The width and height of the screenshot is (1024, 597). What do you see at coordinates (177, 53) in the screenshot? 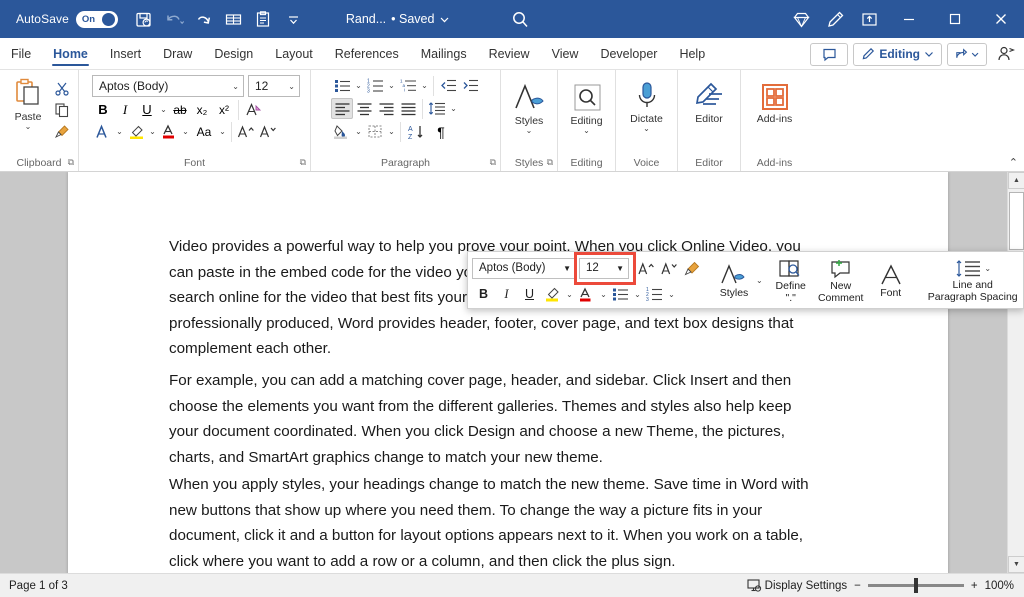
I see `tab-draw: Draw` at bounding box center [177, 53].